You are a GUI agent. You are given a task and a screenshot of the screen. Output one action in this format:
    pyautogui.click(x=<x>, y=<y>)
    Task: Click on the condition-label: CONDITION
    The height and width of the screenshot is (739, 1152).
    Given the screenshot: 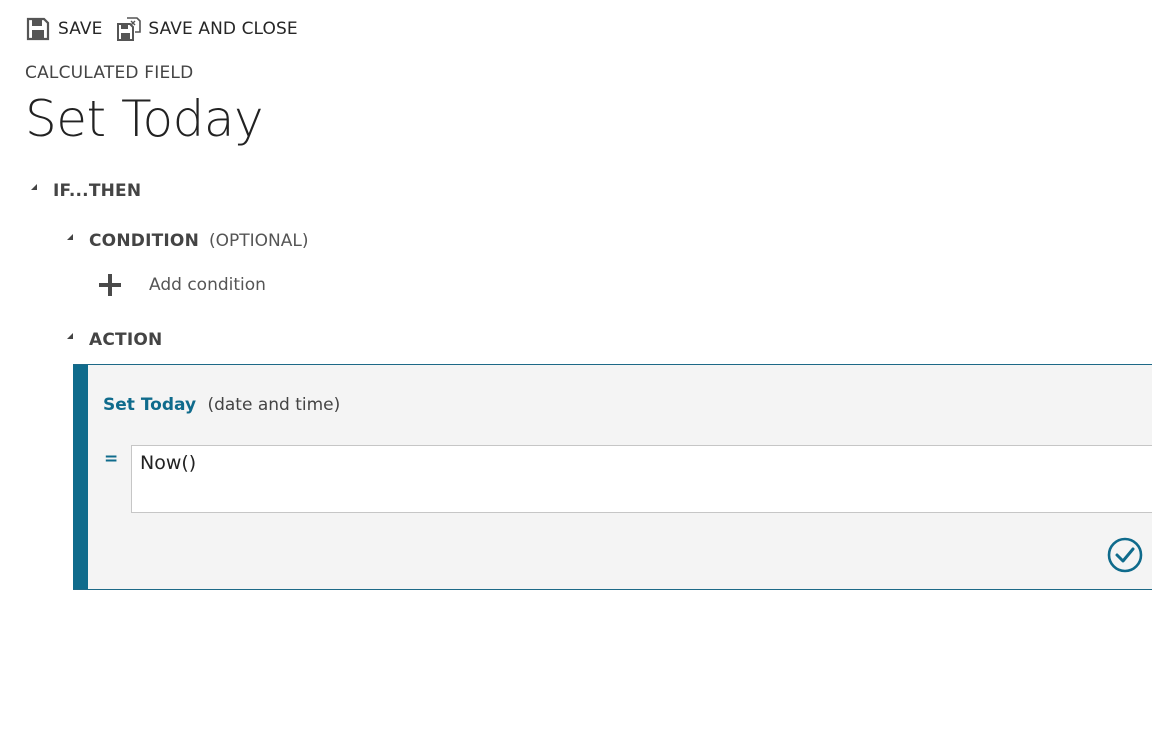 What is the action you would take?
    pyautogui.click(x=144, y=241)
    